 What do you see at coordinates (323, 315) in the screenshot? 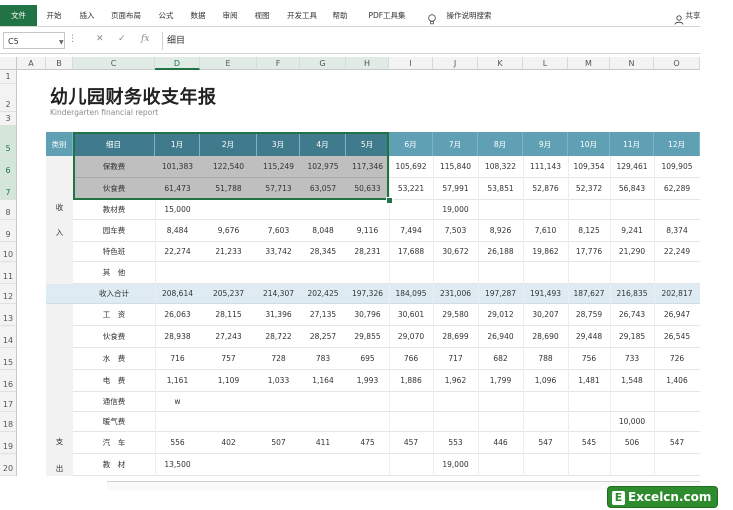
I see `table-cell: 27,135` at bounding box center [323, 315].